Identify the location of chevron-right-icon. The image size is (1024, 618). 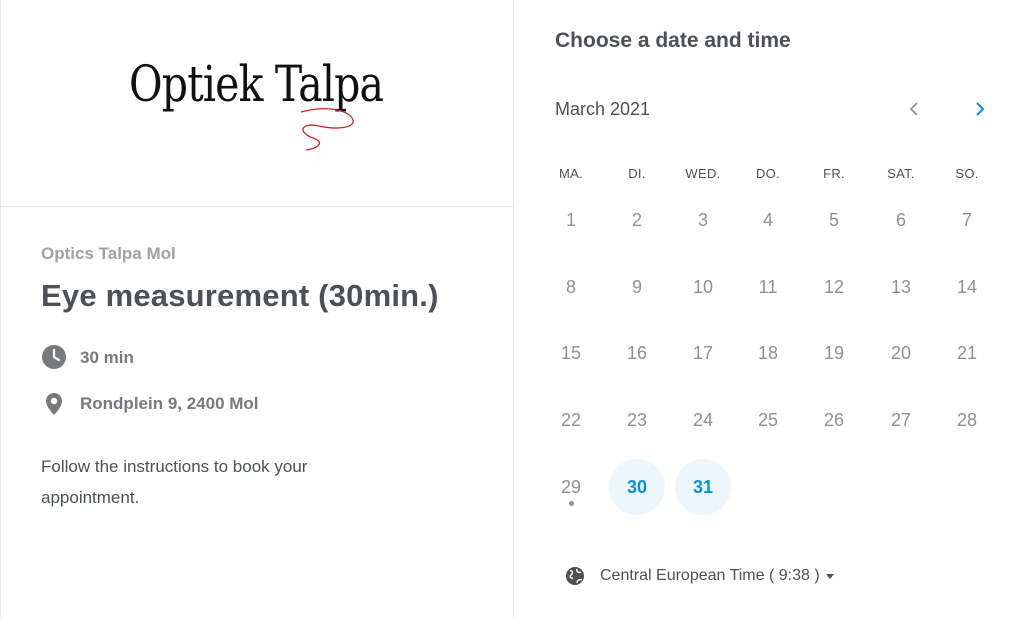
(980, 109).